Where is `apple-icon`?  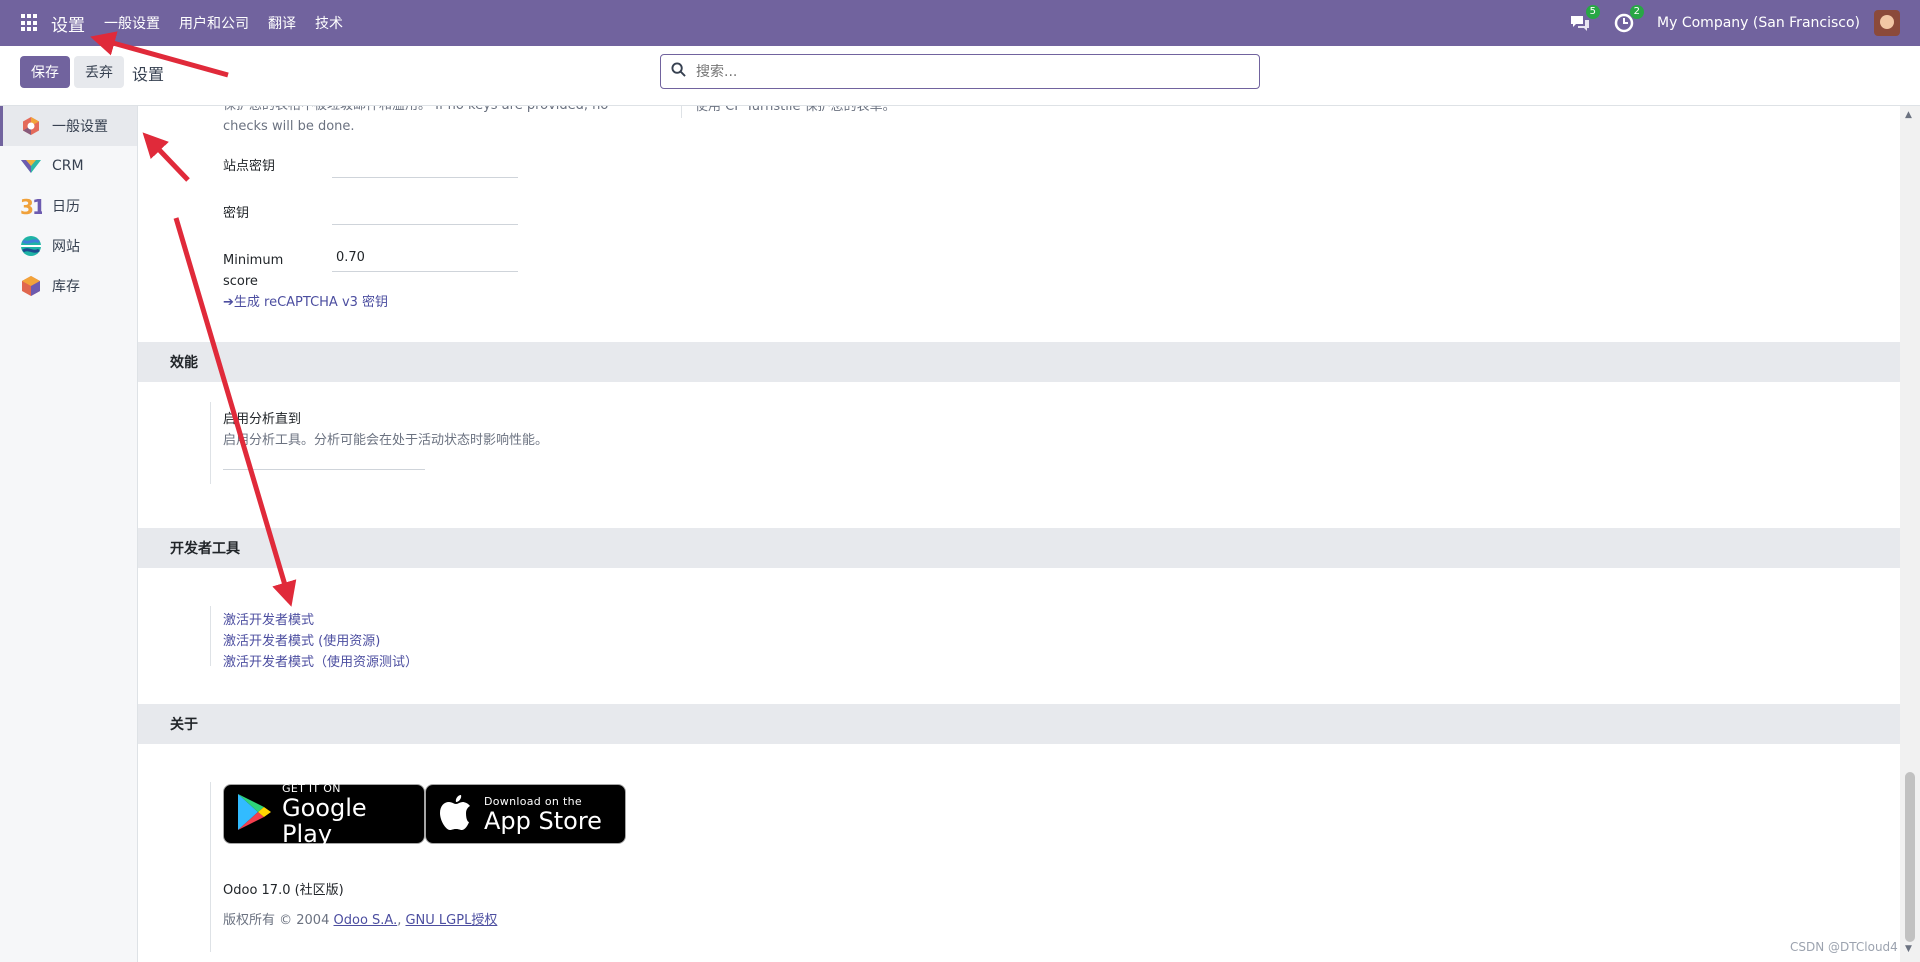
apple-icon is located at coordinates (456, 814).